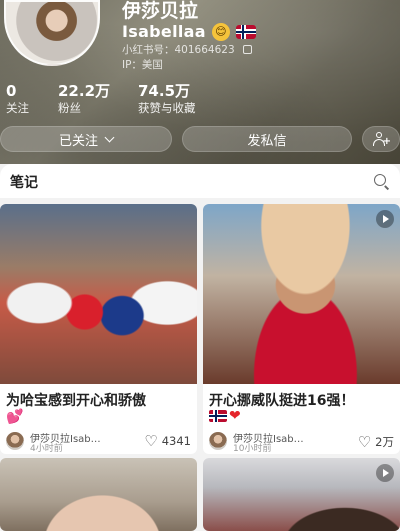  I want to click on note-likes: ♡ 2万, so click(376, 442).